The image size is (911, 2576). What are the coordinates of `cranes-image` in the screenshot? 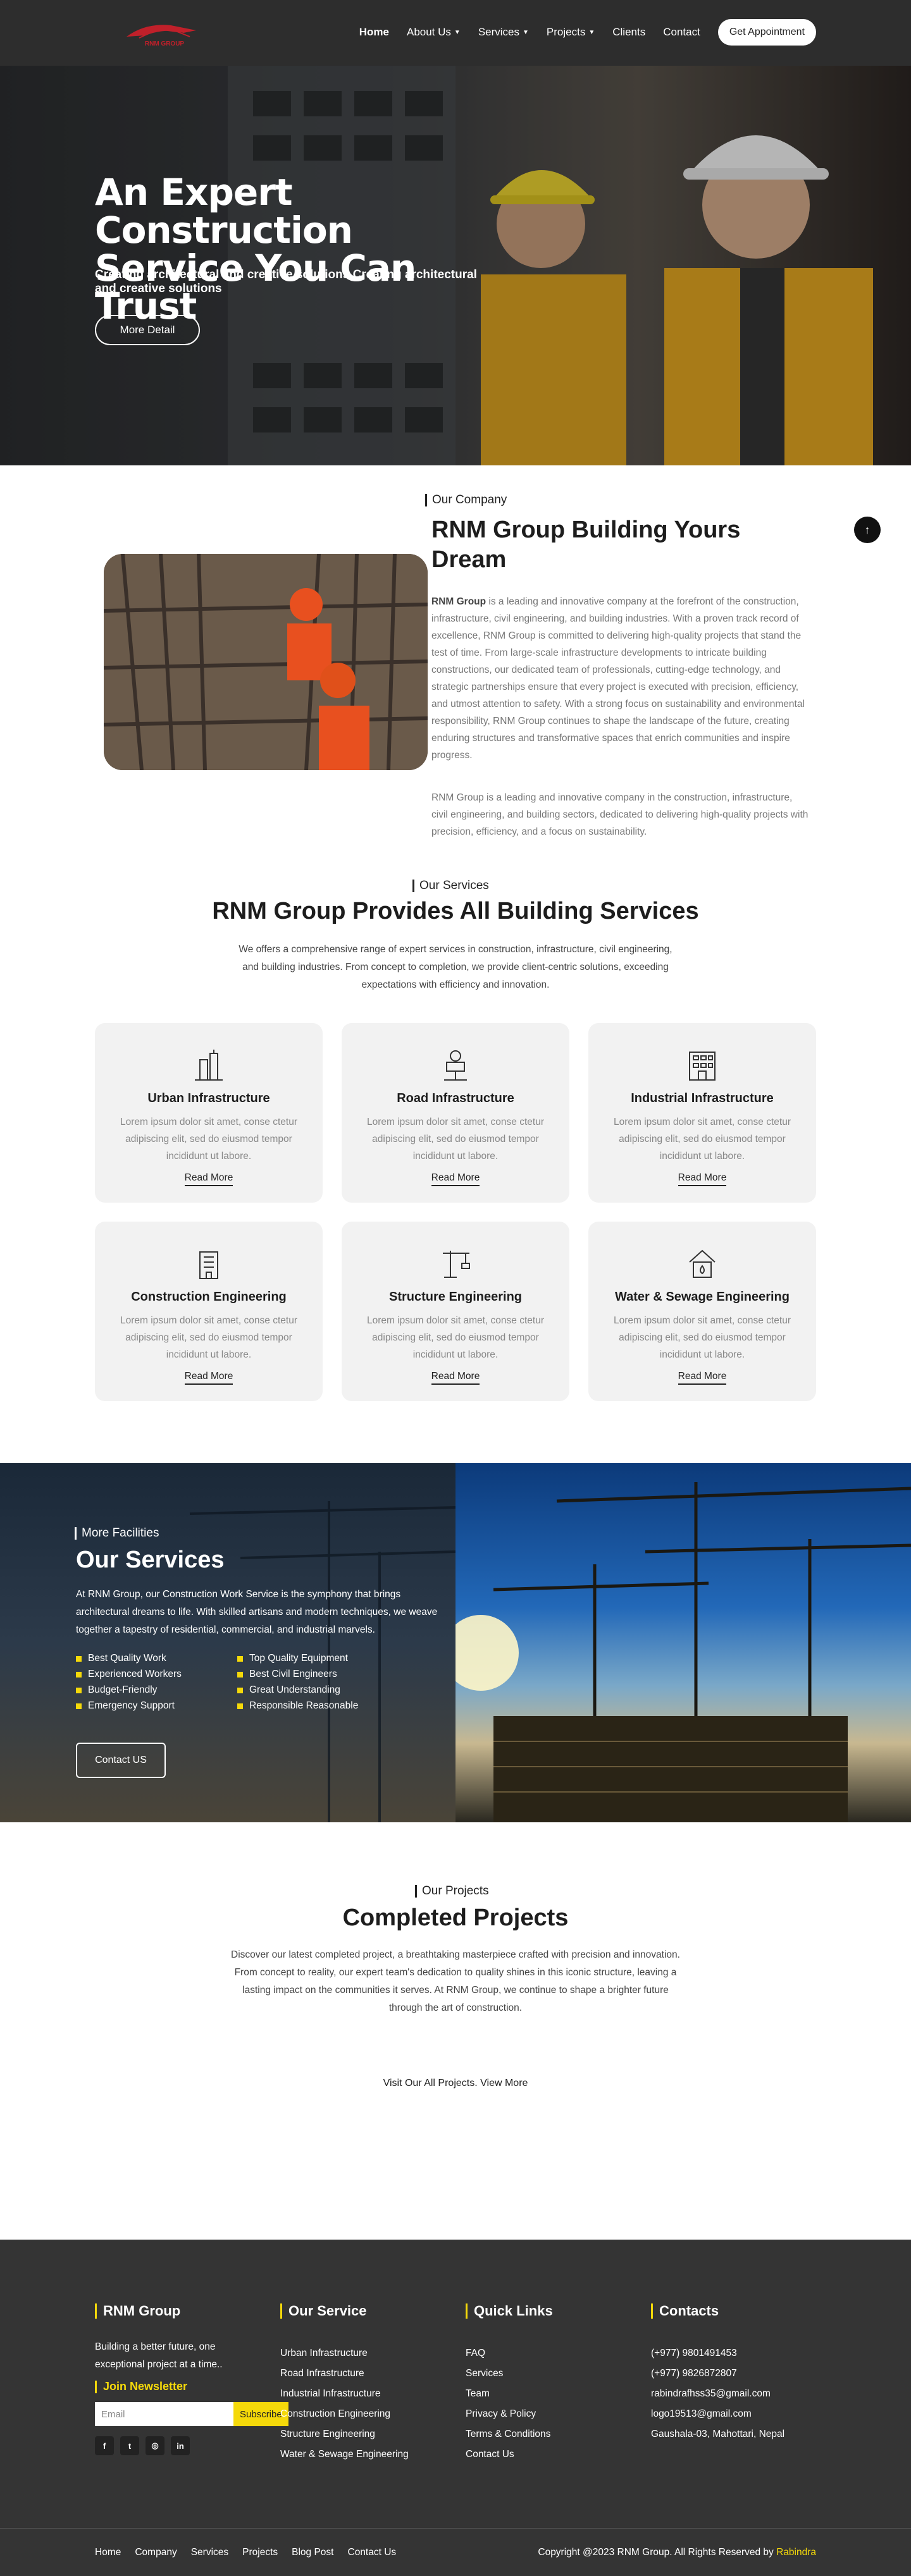 It's located at (677, 1642).